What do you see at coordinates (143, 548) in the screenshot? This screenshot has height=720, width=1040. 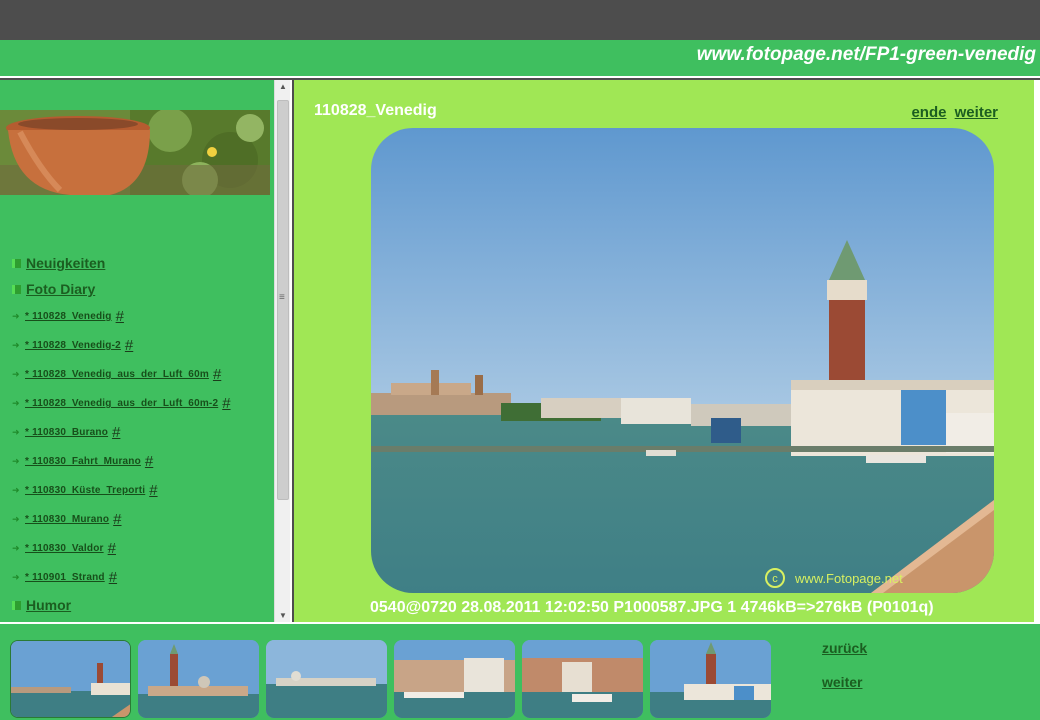 I see `diary-item: ➜ * 110830_Valdor #` at bounding box center [143, 548].